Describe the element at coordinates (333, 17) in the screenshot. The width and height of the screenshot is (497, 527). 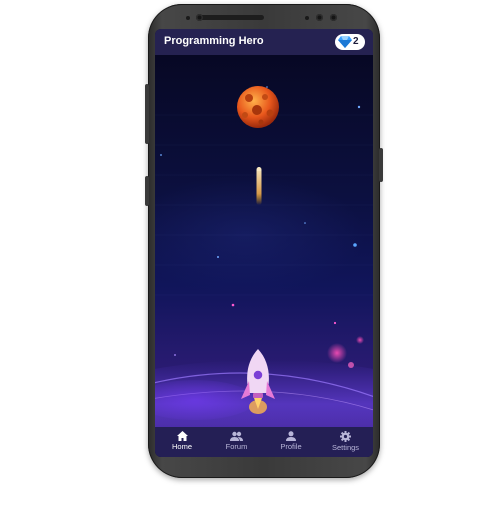
I see `iris-scanner` at that location.